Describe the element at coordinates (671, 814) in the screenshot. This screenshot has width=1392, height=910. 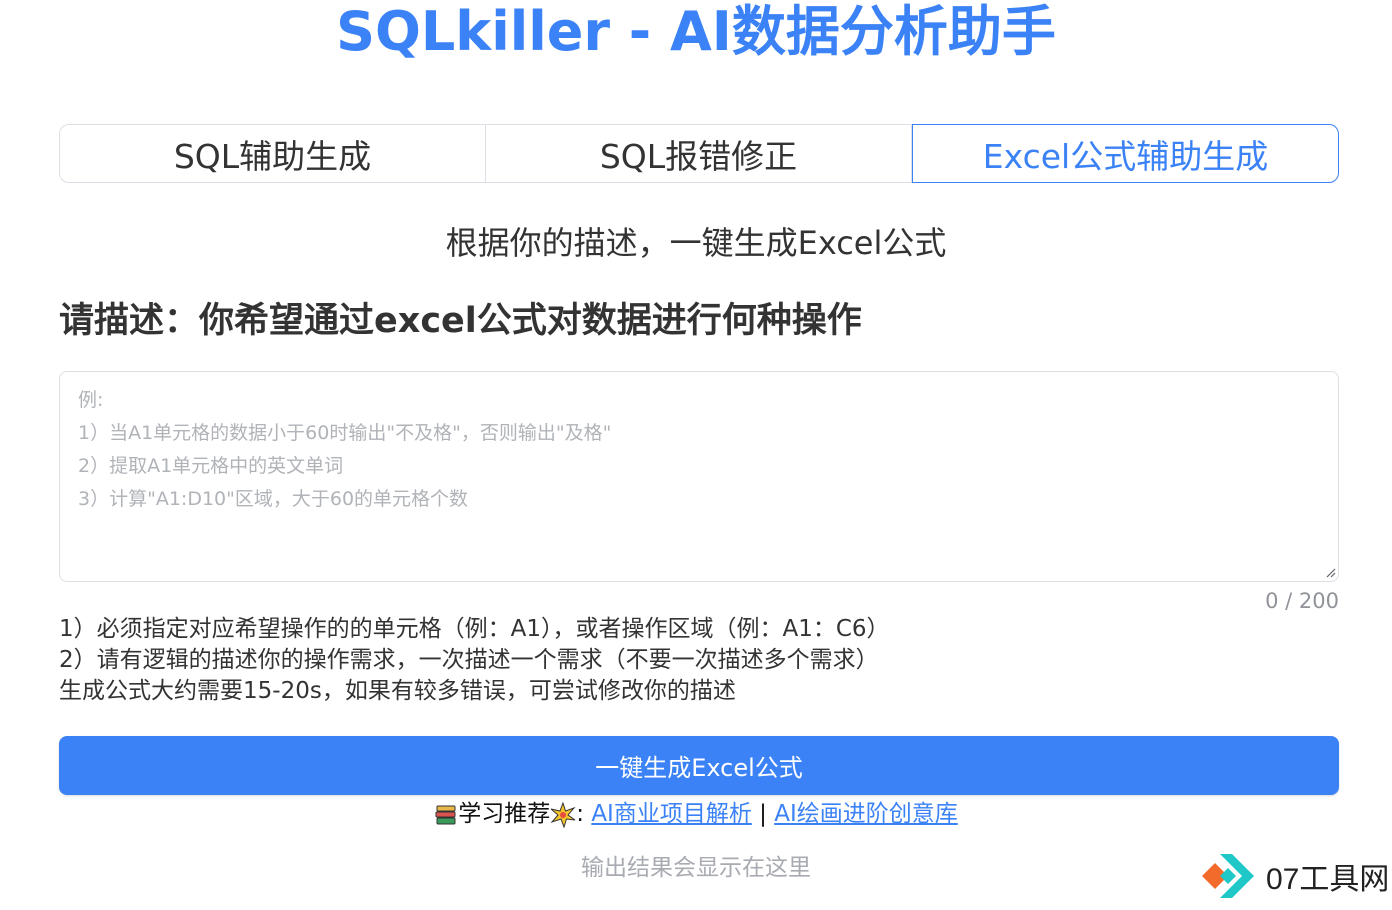
I see `link-ai-business: AI商业项目解析` at that location.